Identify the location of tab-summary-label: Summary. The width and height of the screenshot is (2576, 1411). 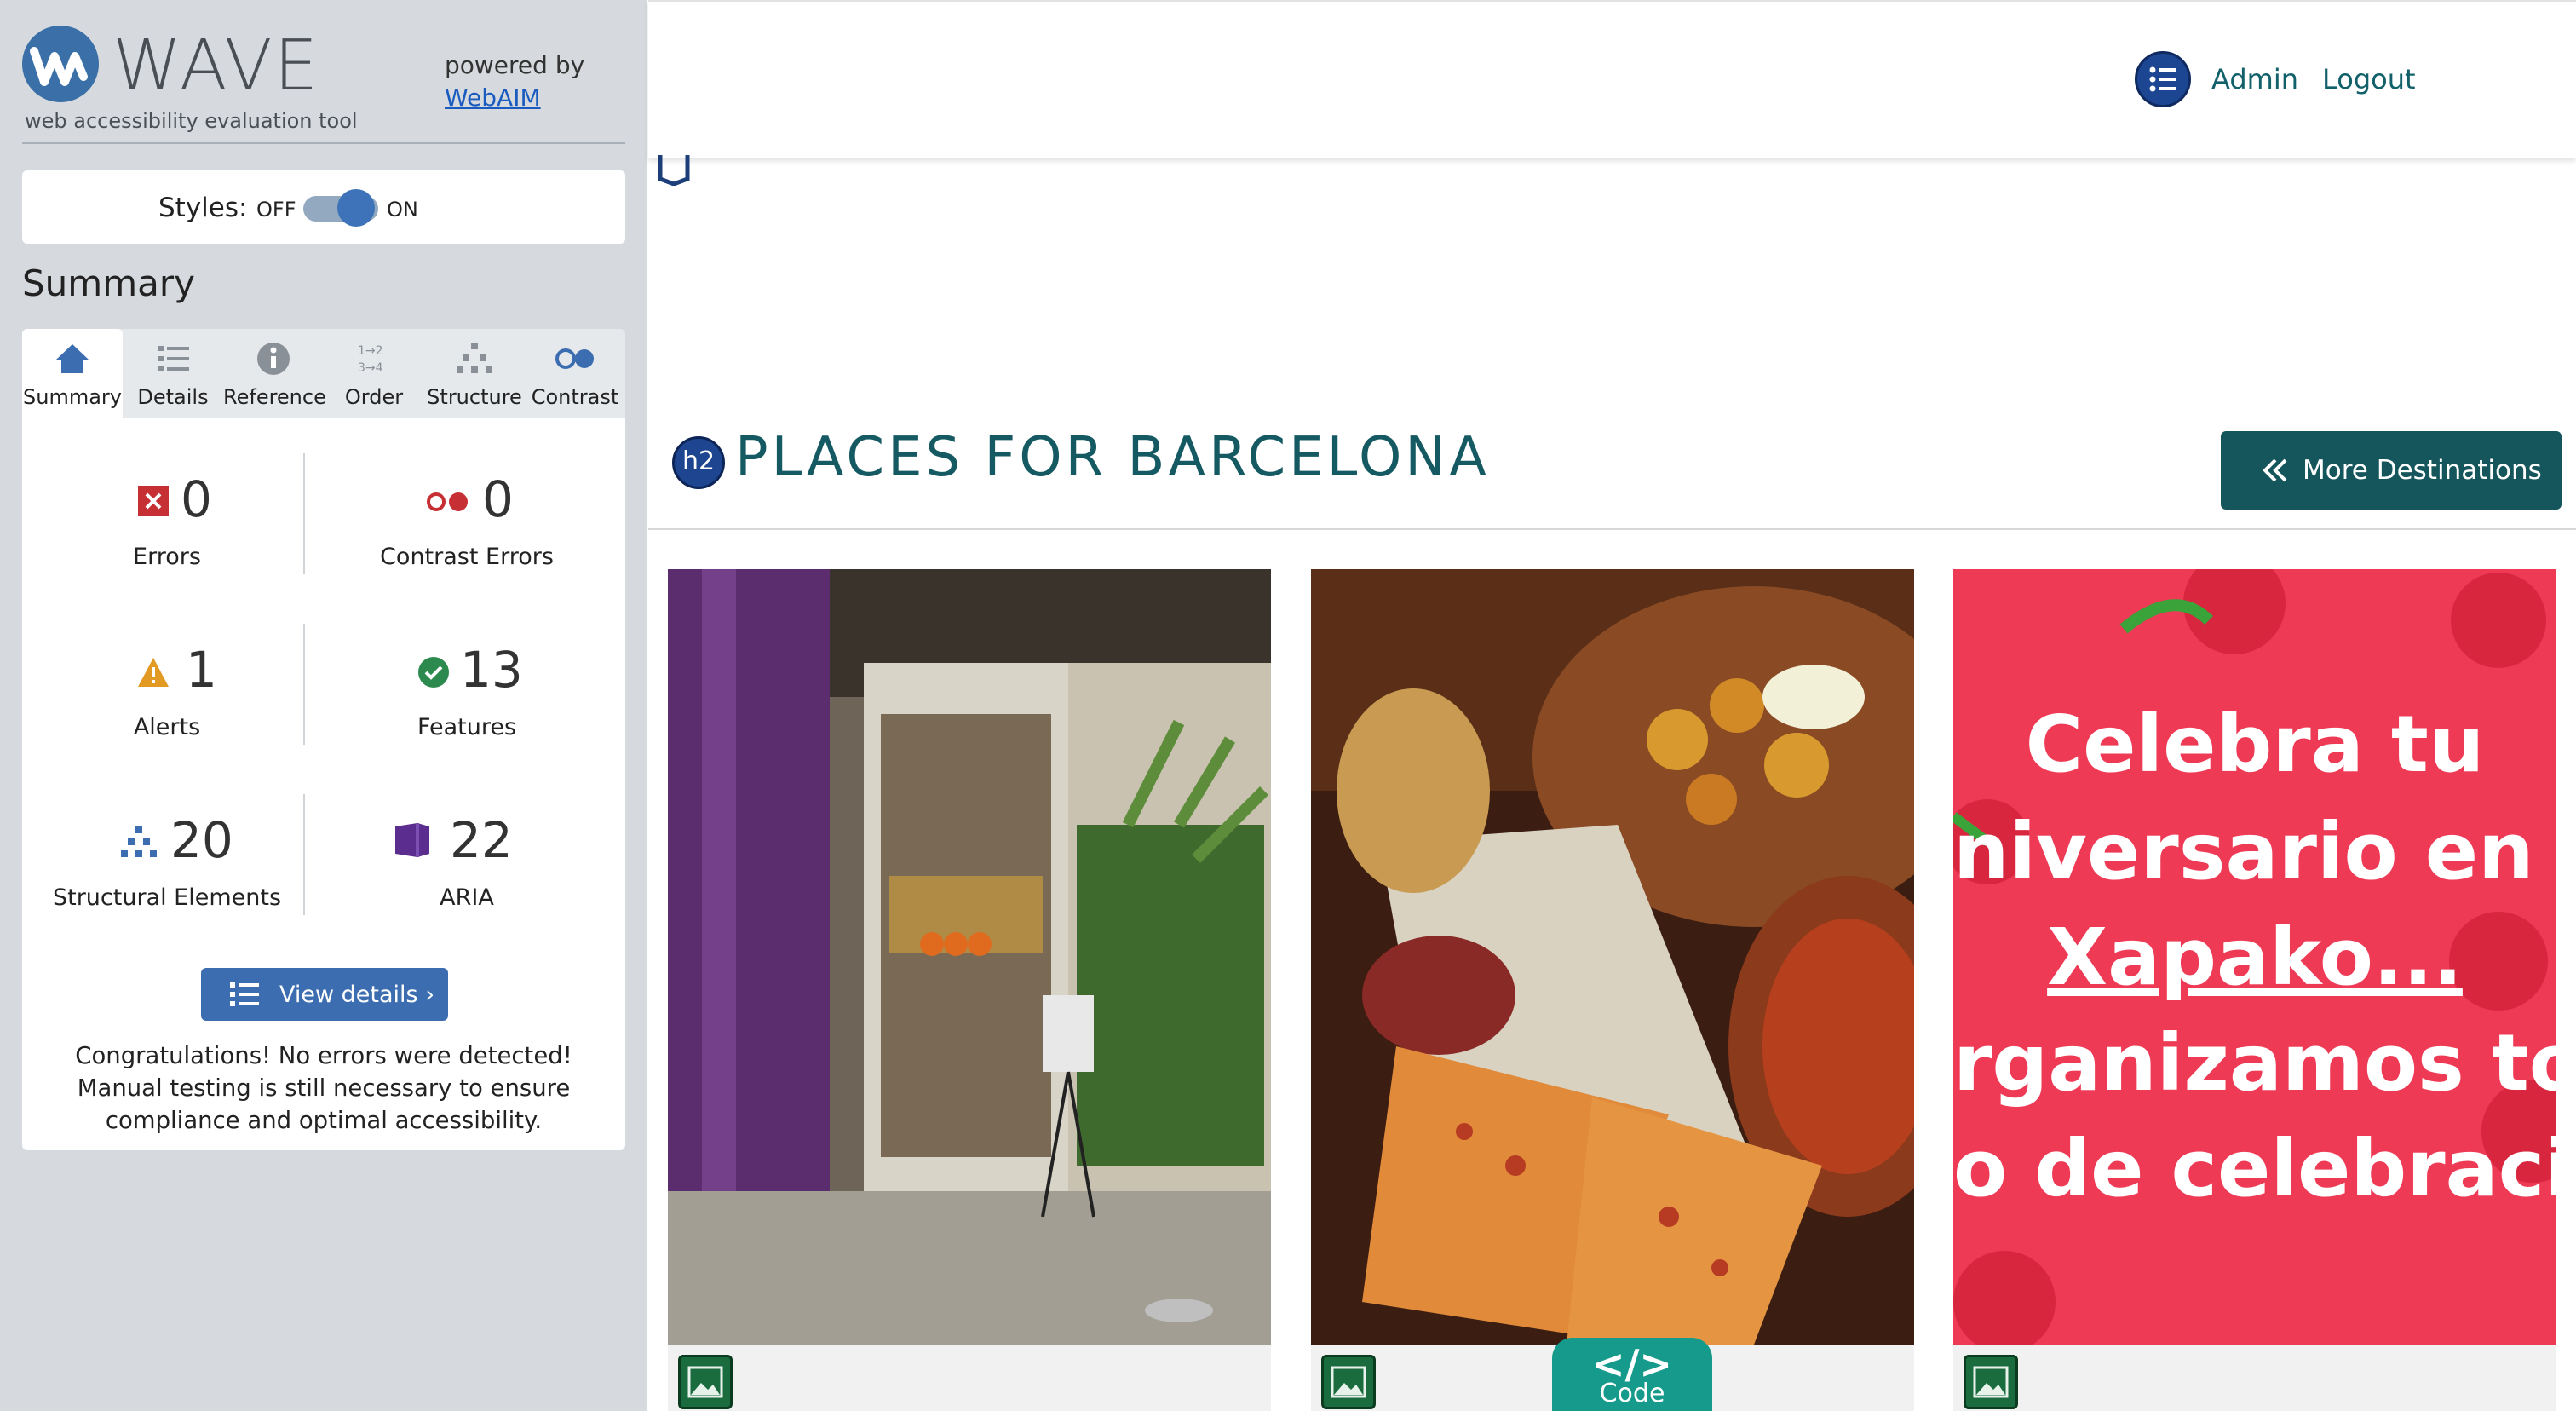
(73, 397).